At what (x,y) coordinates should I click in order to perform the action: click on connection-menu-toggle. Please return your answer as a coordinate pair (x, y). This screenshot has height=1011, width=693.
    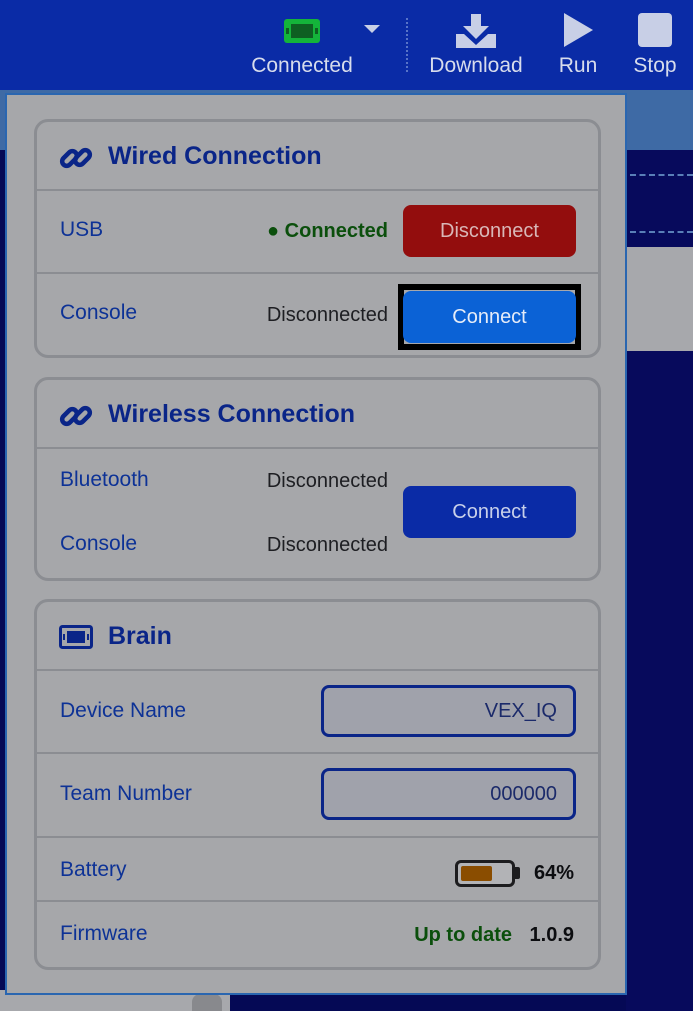
    Looking at the image, I should click on (372, 45).